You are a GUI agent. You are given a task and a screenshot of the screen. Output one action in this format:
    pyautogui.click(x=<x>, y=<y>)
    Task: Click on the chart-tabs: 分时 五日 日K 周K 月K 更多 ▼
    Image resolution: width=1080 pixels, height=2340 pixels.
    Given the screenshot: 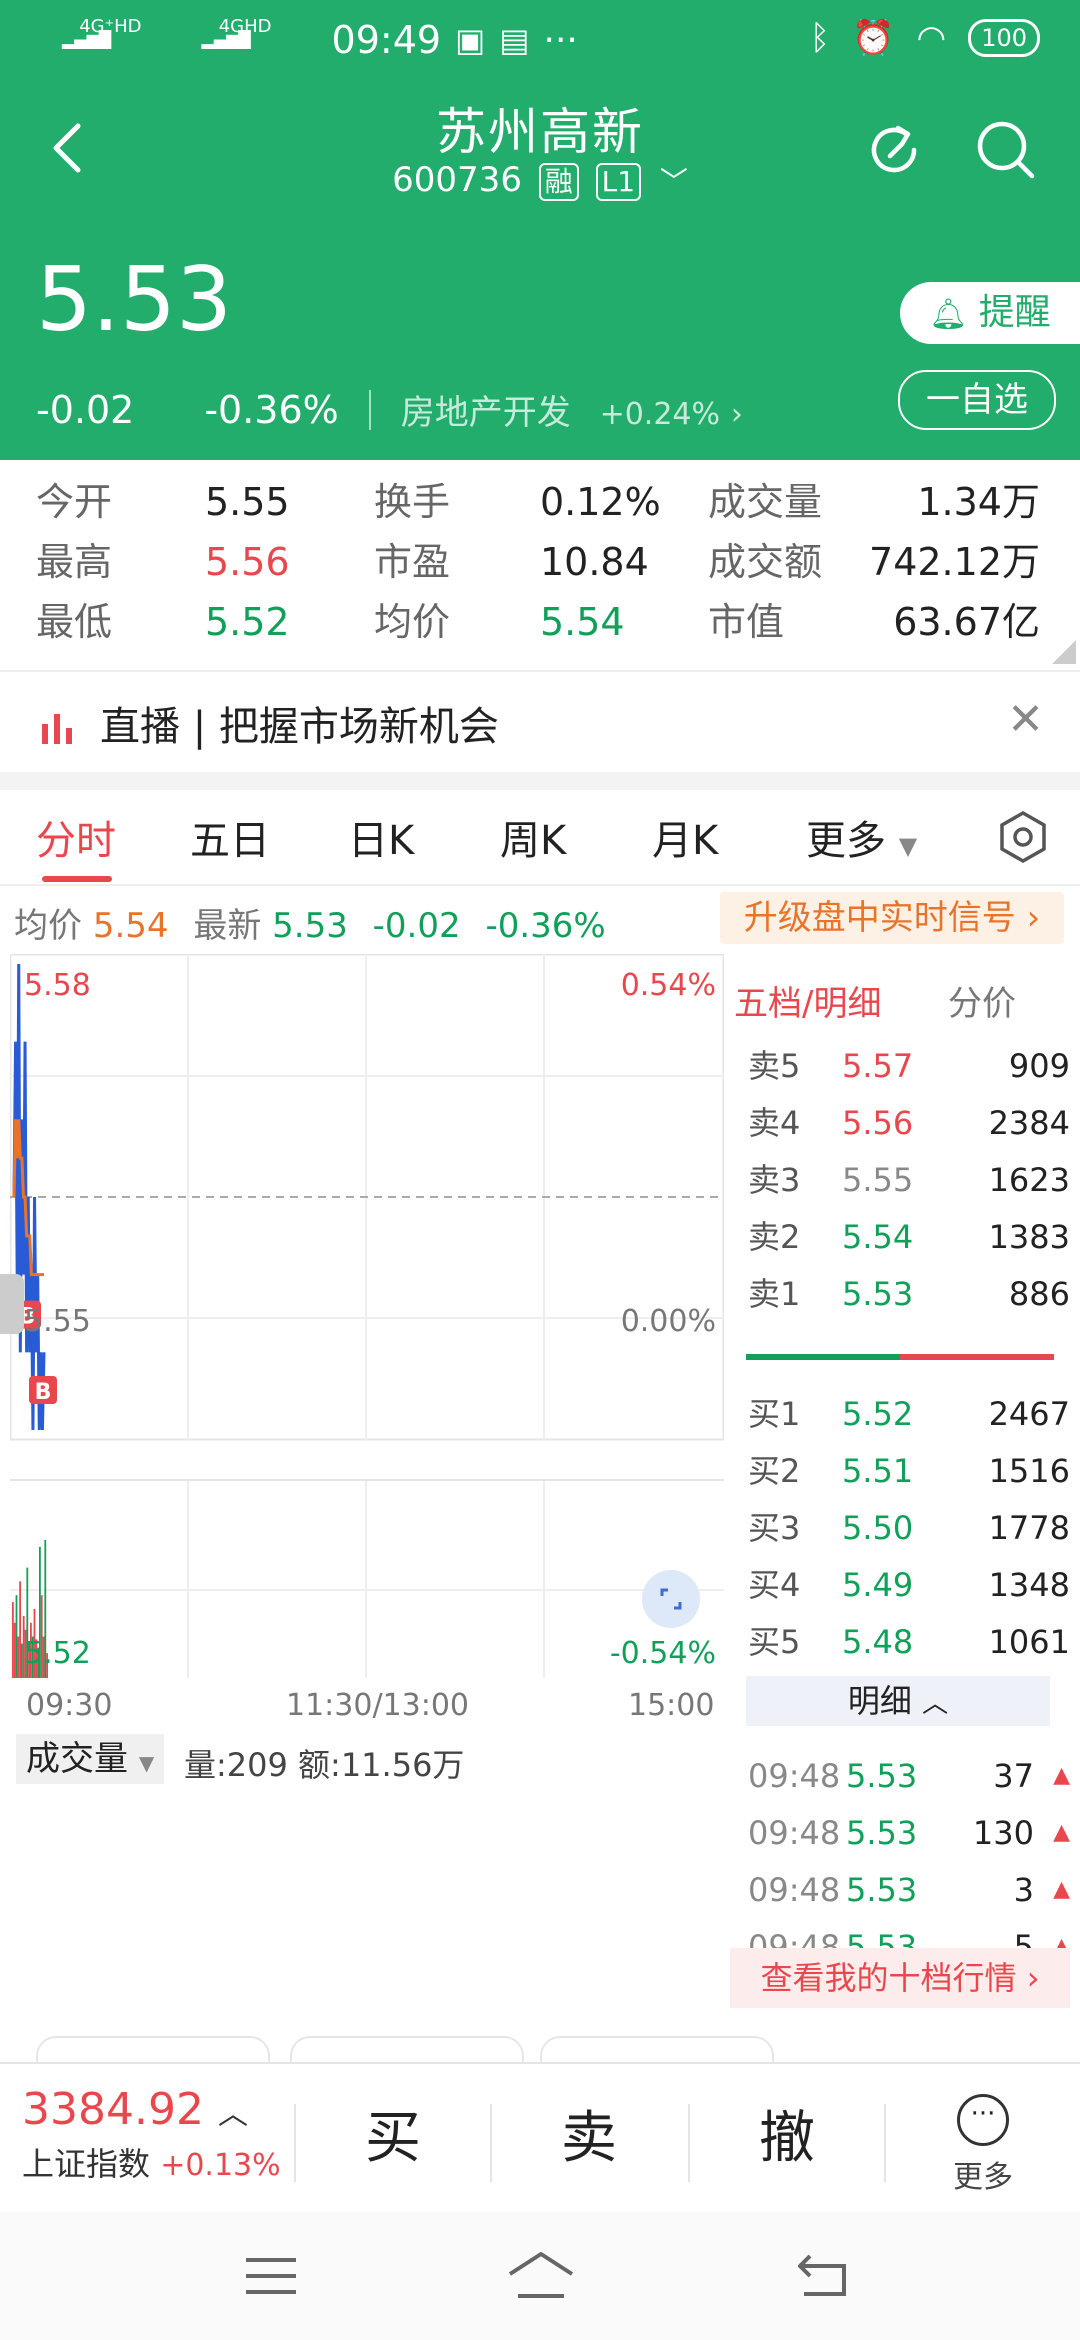 What is the action you would take?
    pyautogui.click(x=540, y=838)
    